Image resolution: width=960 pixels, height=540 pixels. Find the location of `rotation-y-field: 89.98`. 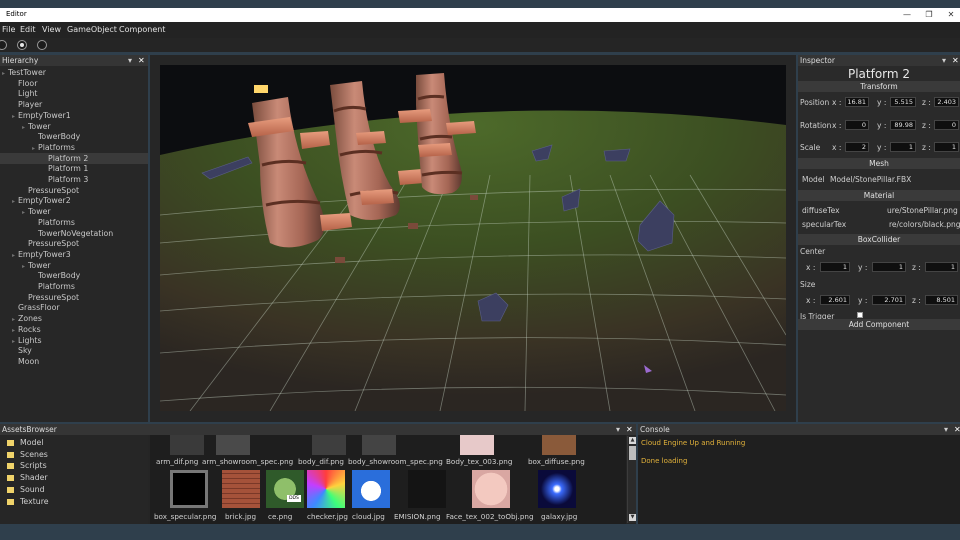

rotation-y-field: 89.98 is located at coordinates (903, 125).